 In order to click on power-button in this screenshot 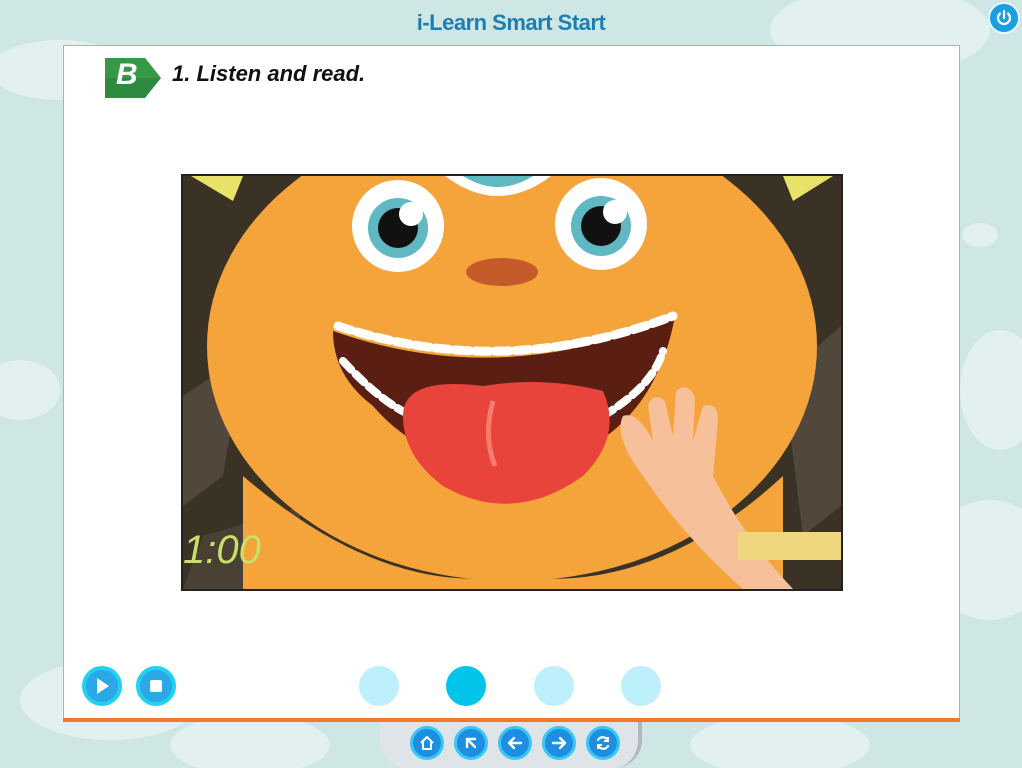, I will do `click(1004, 18)`.